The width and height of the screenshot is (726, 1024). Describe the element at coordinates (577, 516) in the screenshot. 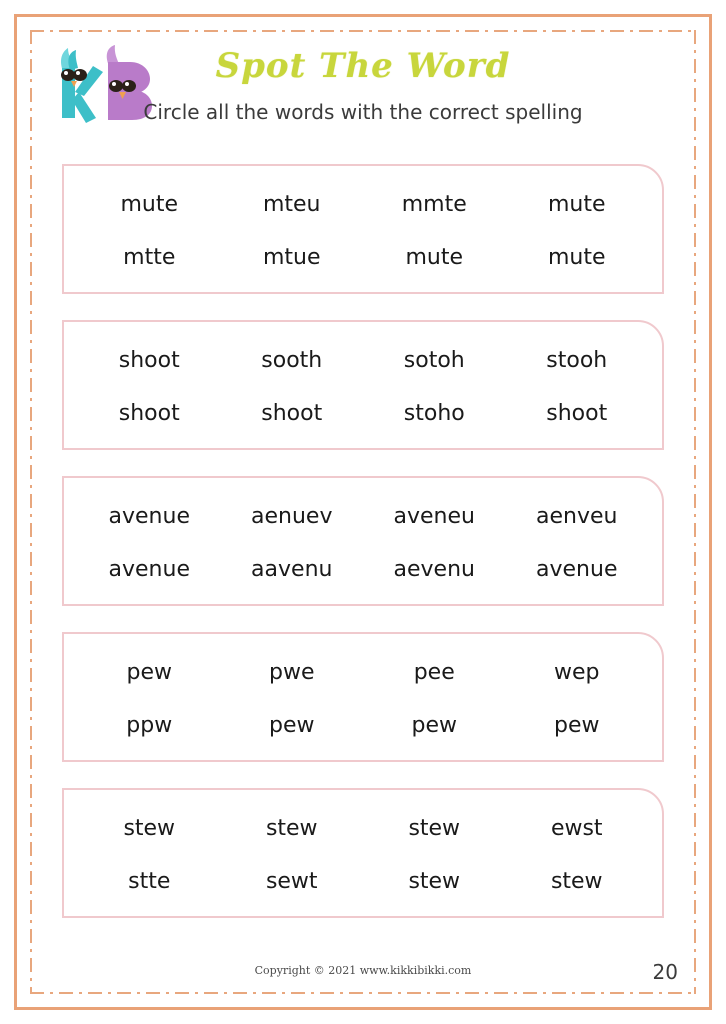

I see `word-option: aenveu` at that location.